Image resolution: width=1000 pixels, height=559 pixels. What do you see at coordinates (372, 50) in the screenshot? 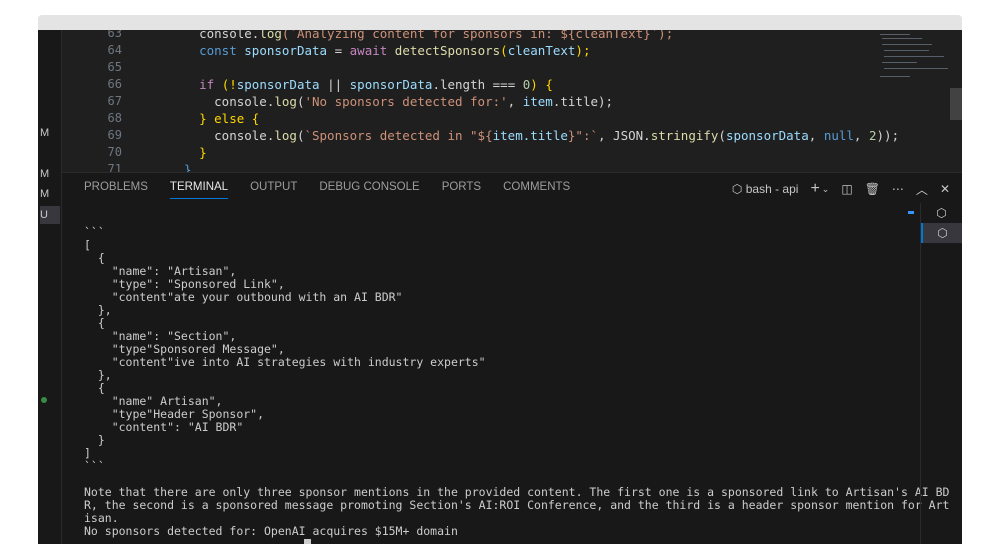
I see `code-token: await` at bounding box center [372, 50].